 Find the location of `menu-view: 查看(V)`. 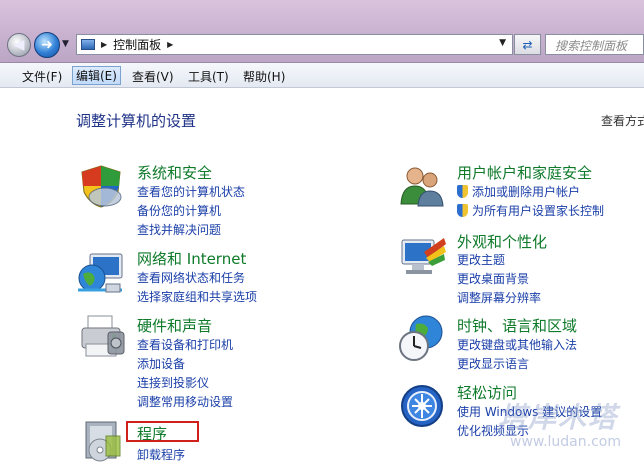

menu-view: 查看(V) is located at coordinates (153, 76).